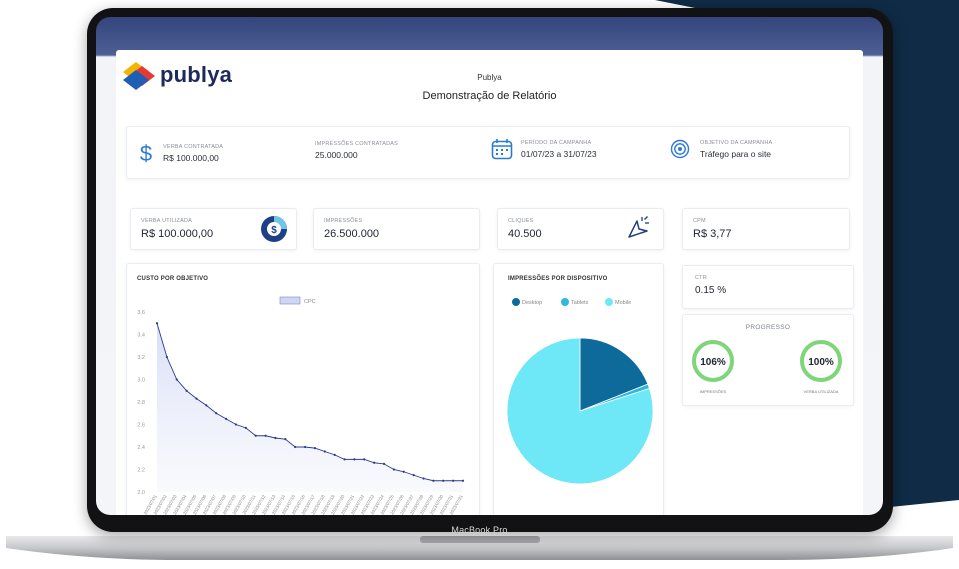 This screenshot has height=569, width=959. What do you see at coordinates (141, 448) in the screenshot?
I see `y-tick-label: 2.4` at bounding box center [141, 448].